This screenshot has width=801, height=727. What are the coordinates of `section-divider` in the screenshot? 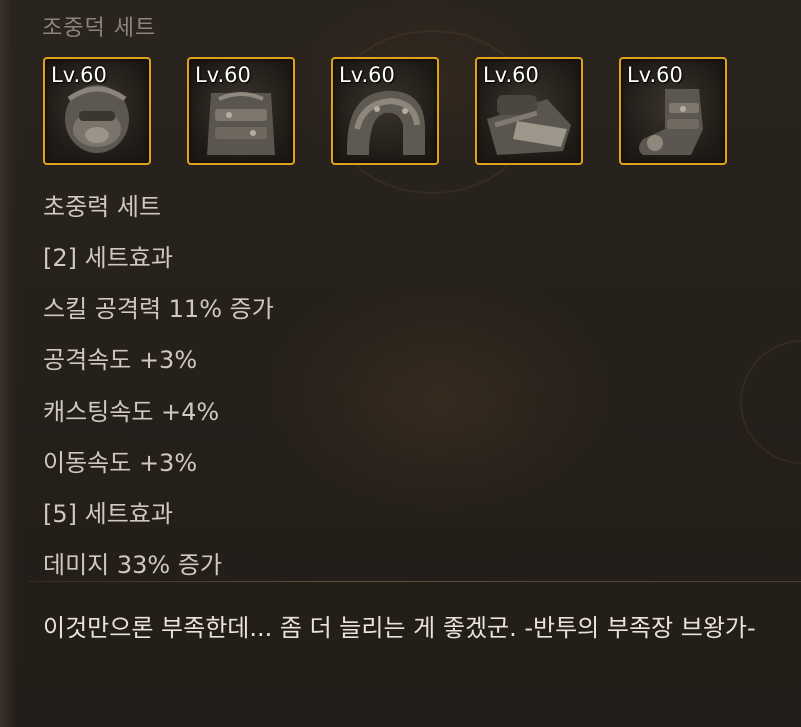 It's located at (414, 581).